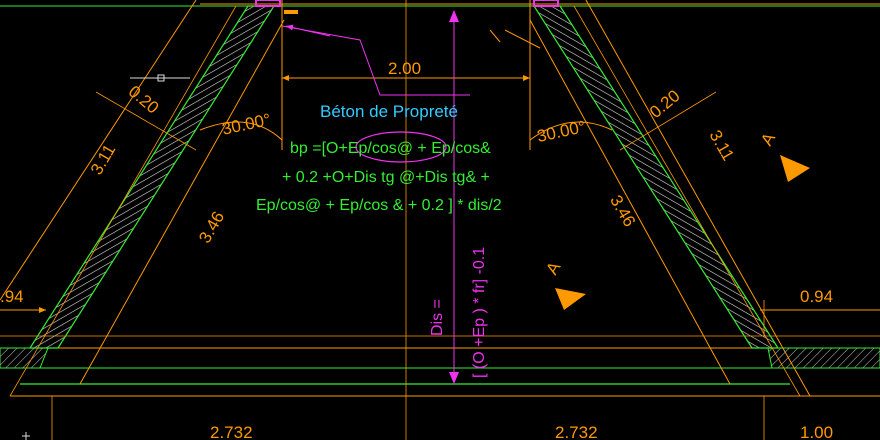  I want to click on dim-side-right: 0.94, so click(816, 296).